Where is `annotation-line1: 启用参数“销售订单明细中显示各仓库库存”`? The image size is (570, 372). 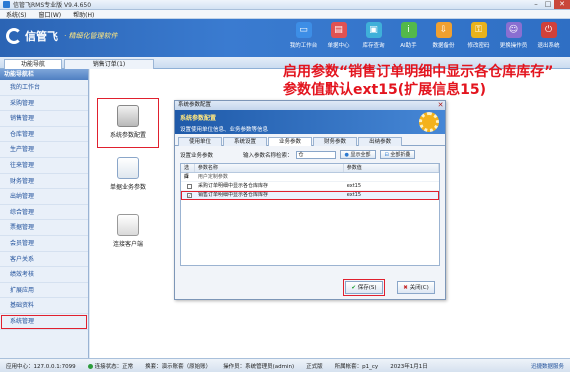
annotation-line1: 启用参数“销售订单明细中显示各仓库库存” is located at coordinates (418, 72).